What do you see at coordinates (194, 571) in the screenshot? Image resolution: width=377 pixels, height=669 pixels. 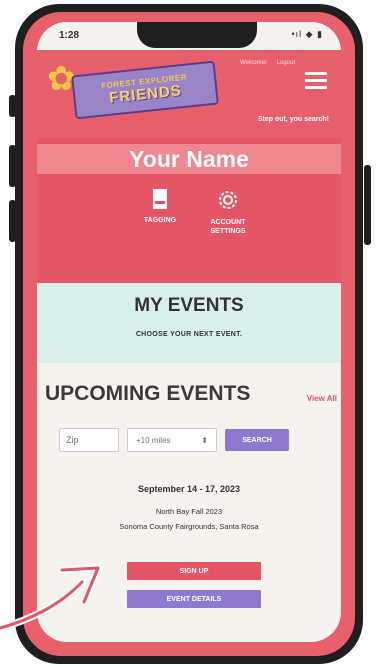 I see `sign-up-button: SIGN UP` at bounding box center [194, 571].